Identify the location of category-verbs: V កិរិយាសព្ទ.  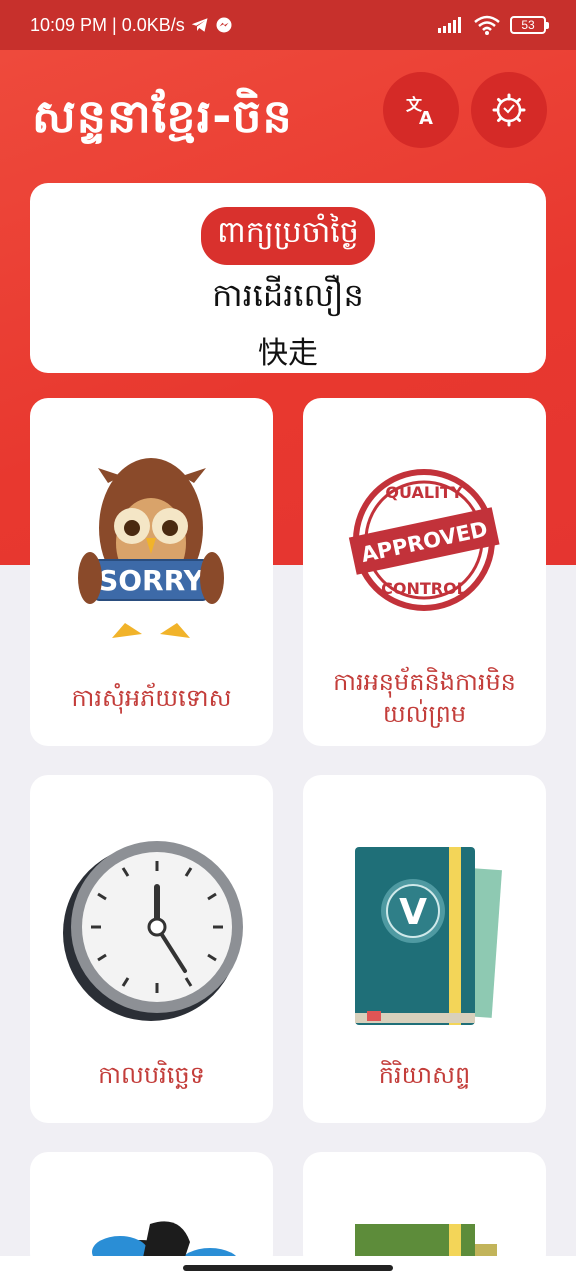
(424, 949).